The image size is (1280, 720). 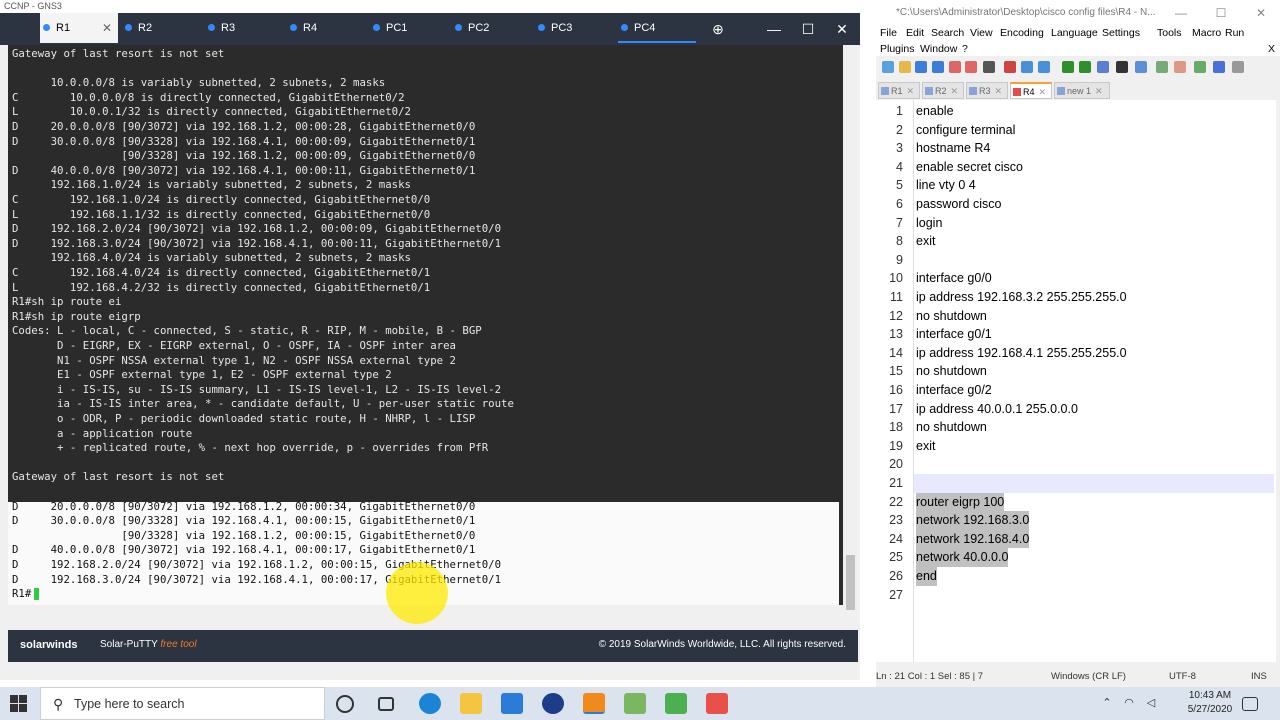 What do you see at coordinates (36, 594) in the screenshot?
I see `terminal-cursor` at bounding box center [36, 594].